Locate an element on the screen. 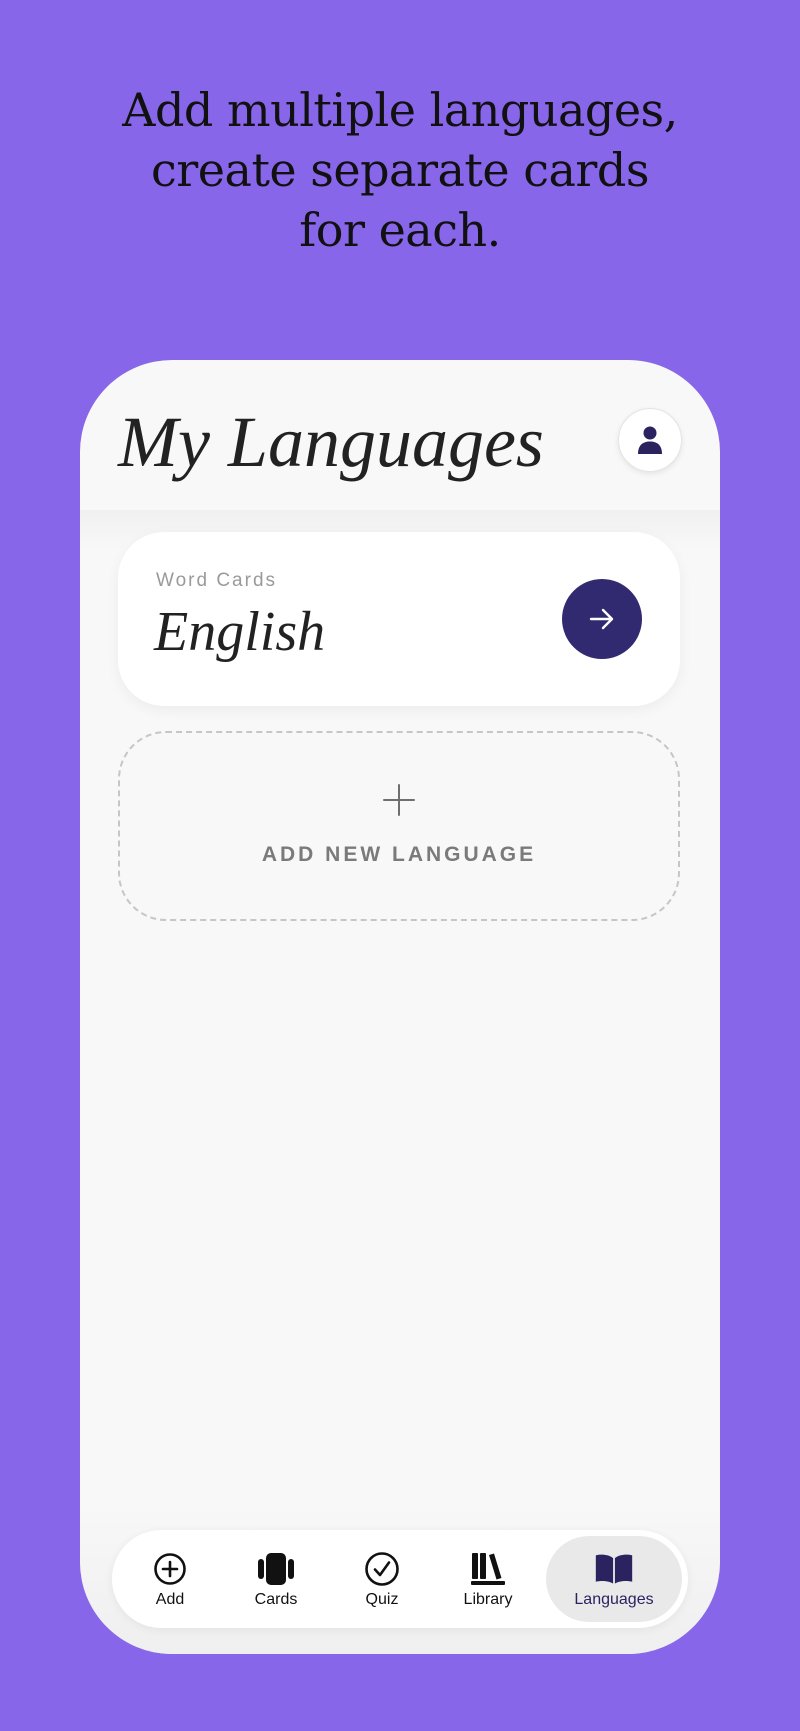 The height and width of the screenshot is (1731, 800). plus-circle-icon is located at coordinates (170, 1569).